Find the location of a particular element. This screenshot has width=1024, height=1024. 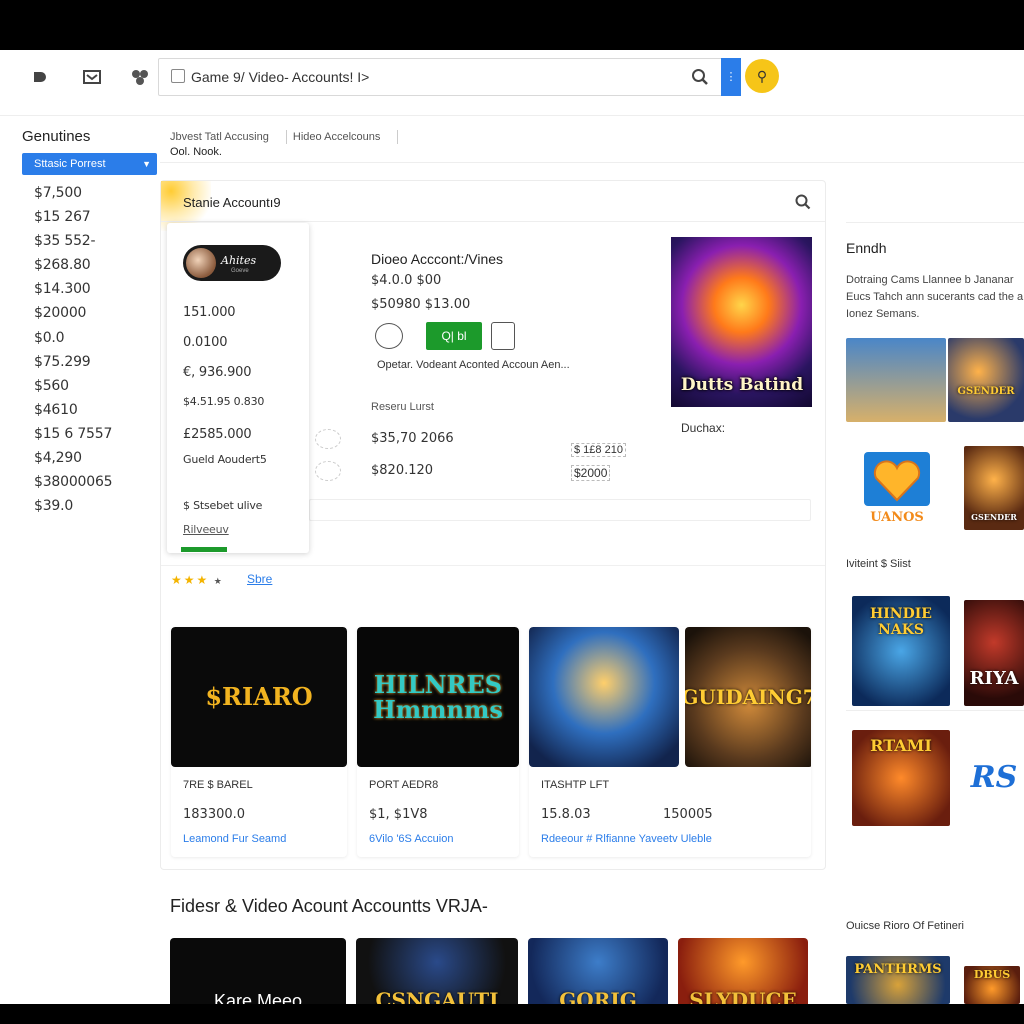

card-label: $ Stsebet ulive is located at coordinates (223, 505).